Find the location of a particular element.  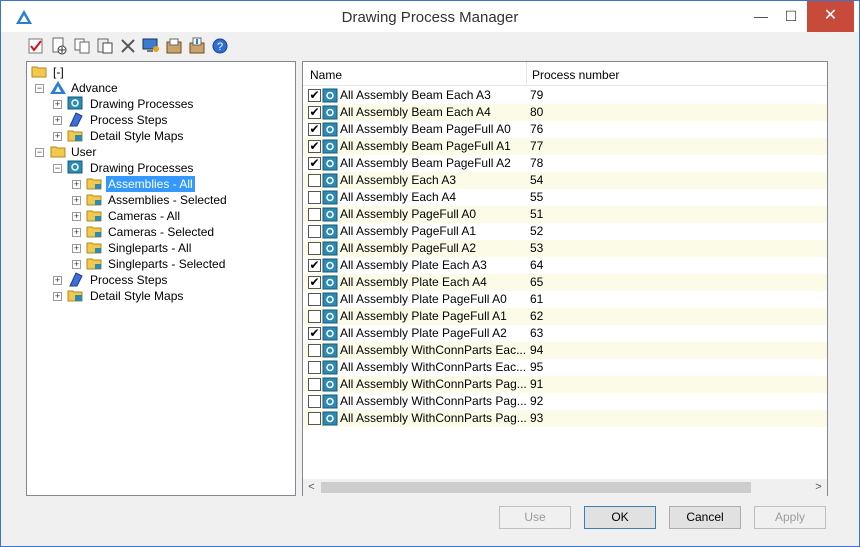

tree-item-user-drawing-processes: − Drawing Processes is located at coordinates (131, 168).